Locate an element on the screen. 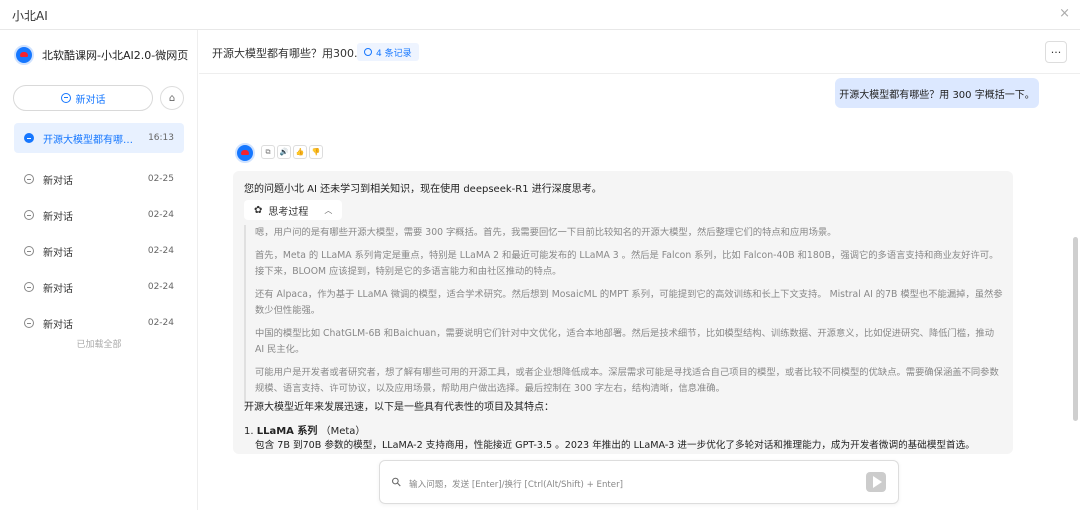 This screenshot has width=1080, height=510. user-message: 开源大模型都有哪些？用 300 字概括一下。 is located at coordinates (937, 93).